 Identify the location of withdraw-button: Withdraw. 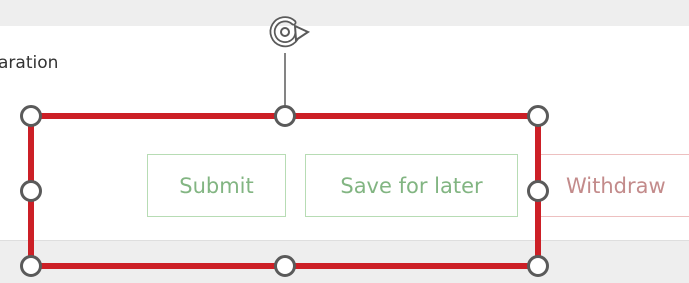
(613, 185).